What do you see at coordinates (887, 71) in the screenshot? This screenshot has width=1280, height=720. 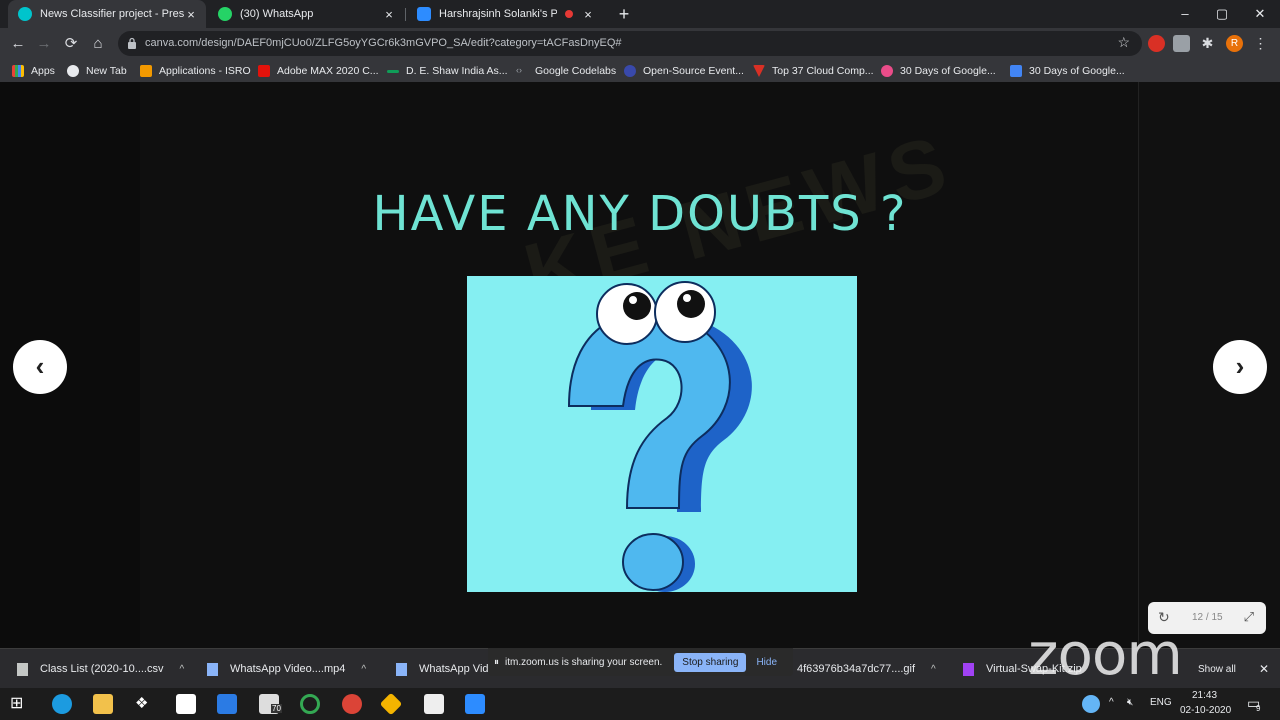 I see `30days-icon` at bounding box center [887, 71].